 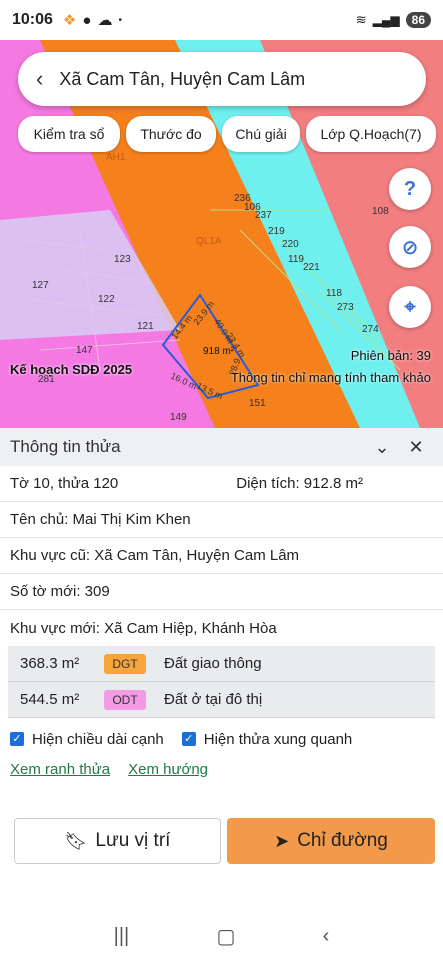 What do you see at coordinates (125, 699) in the screenshot?
I see `land-use-code-badge: ODT` at bounding box center [125, 699].